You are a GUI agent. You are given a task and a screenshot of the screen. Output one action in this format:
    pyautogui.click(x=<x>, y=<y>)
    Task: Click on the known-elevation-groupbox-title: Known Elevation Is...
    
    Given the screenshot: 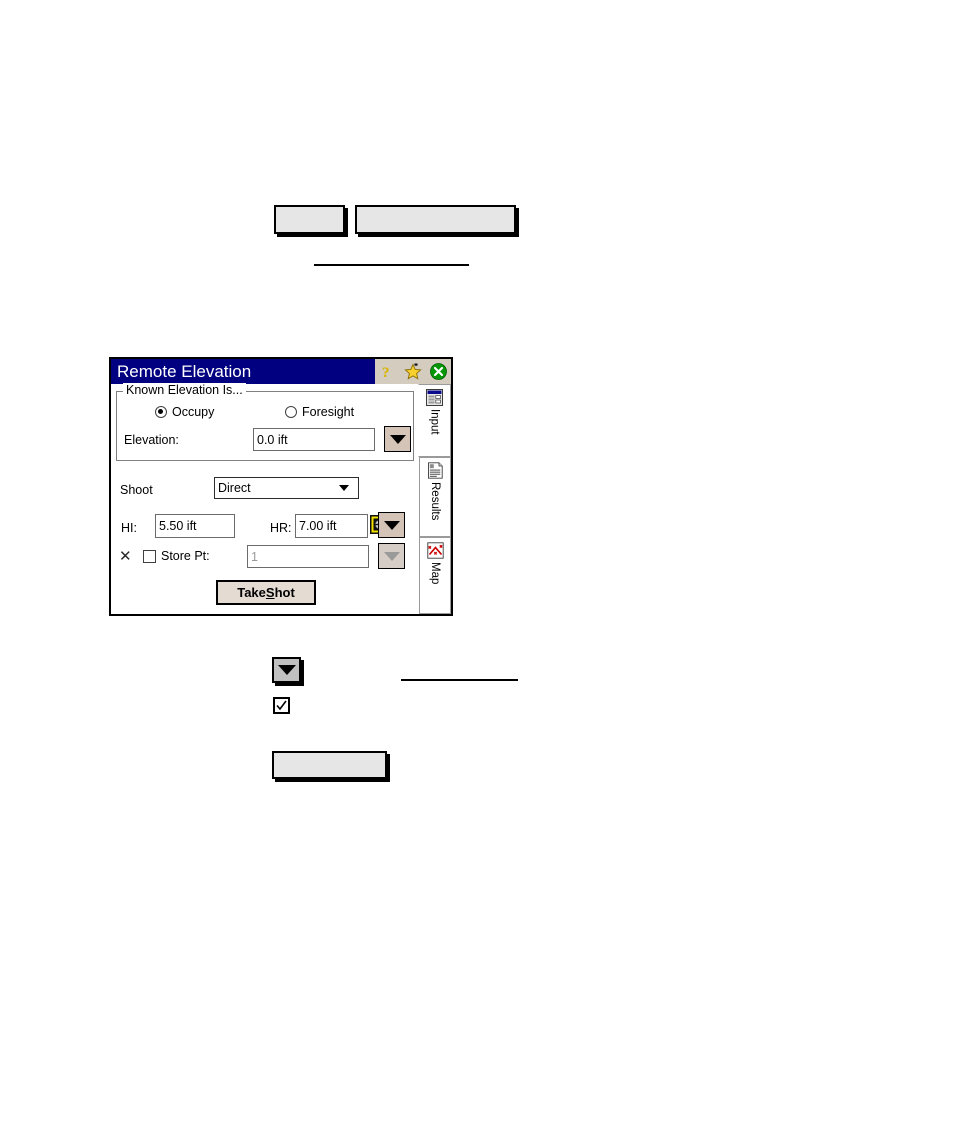 What is the action you would take?
    pyautogui.click(x=184, y=390)
    